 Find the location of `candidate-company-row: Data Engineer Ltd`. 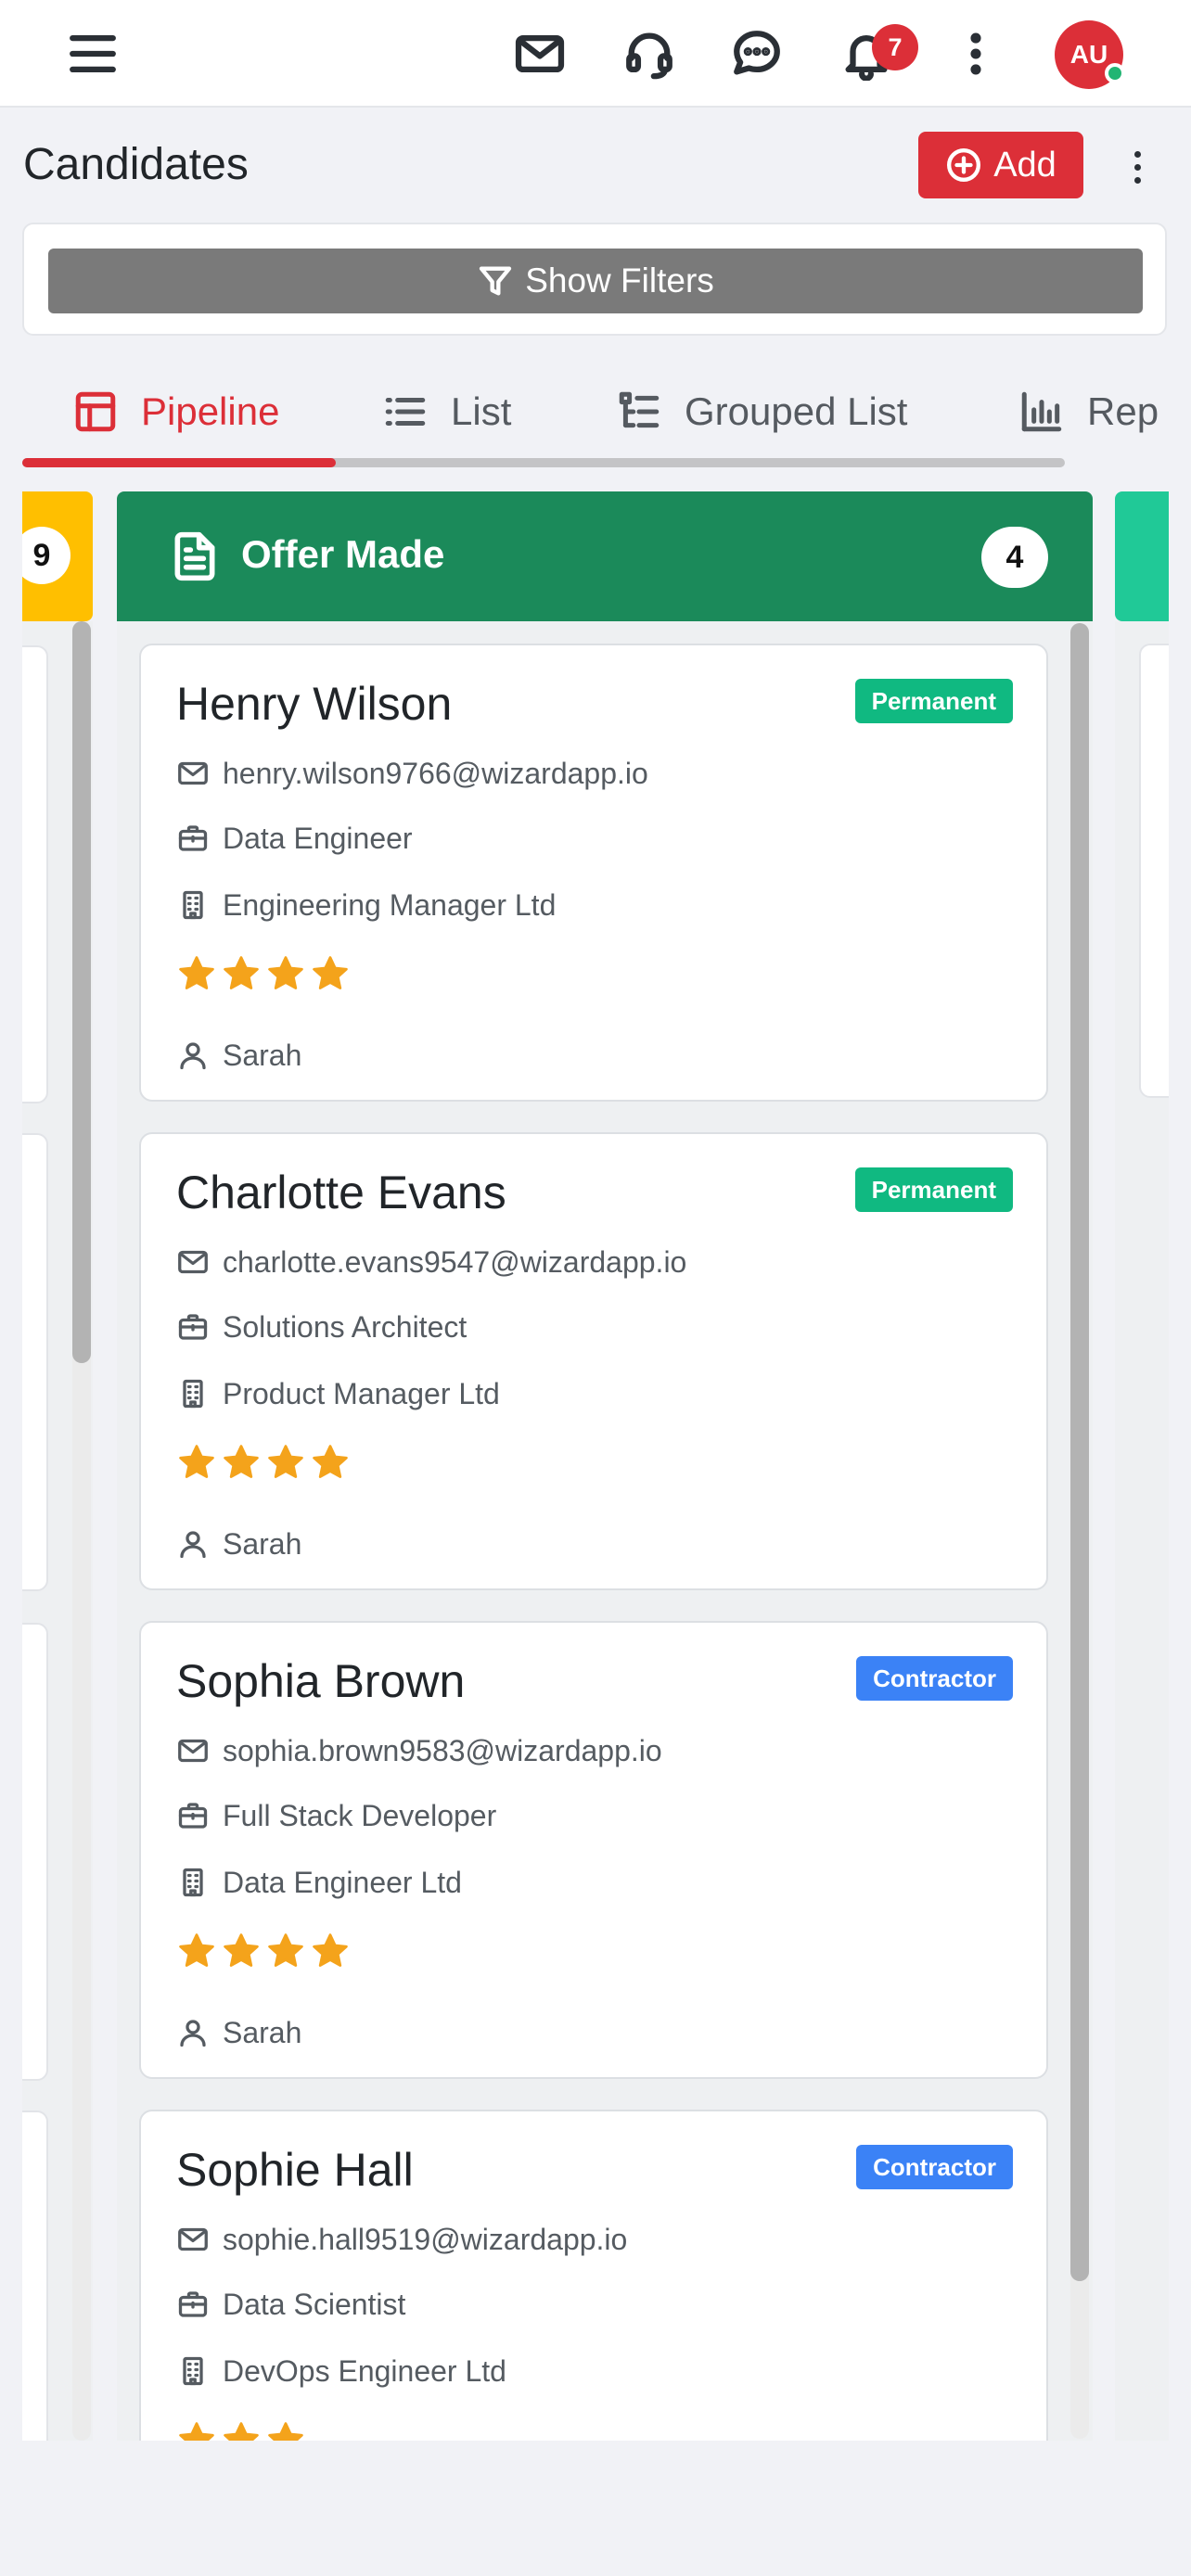

candidate-company-row: Data Engineer Ltd is located at coordinates (319, 1882).